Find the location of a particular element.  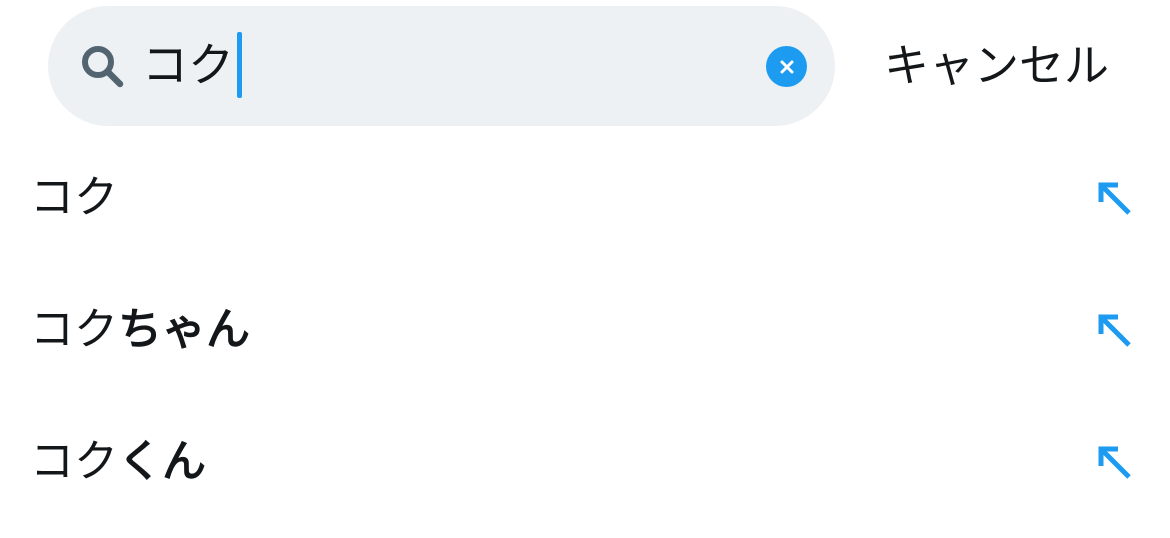

search-icon is located at coordinates (103, 67).